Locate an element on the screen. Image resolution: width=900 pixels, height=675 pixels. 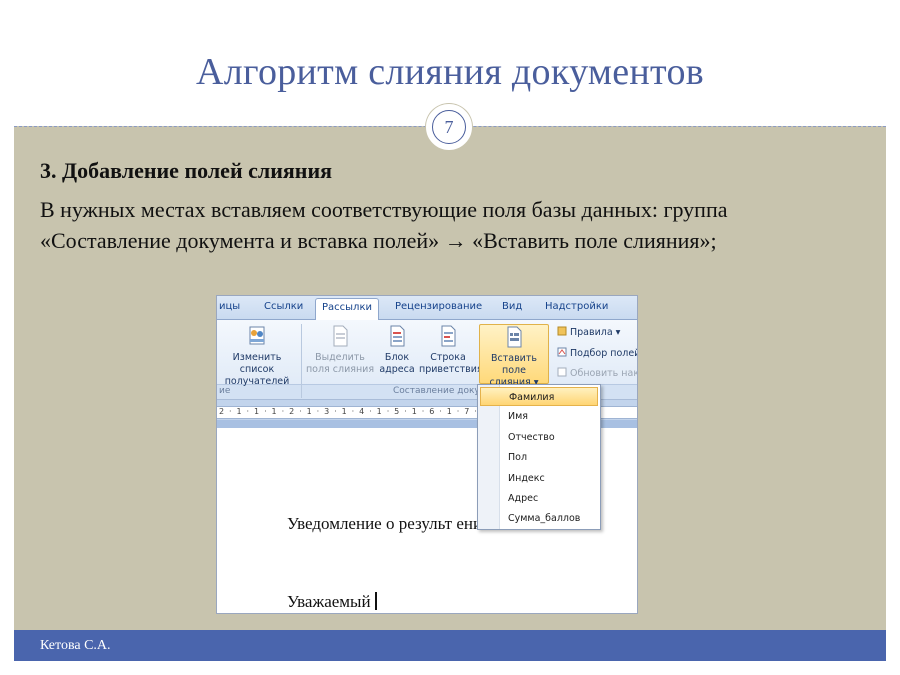
rules-label: Правила ▾ is located at coordinates (595, 332).